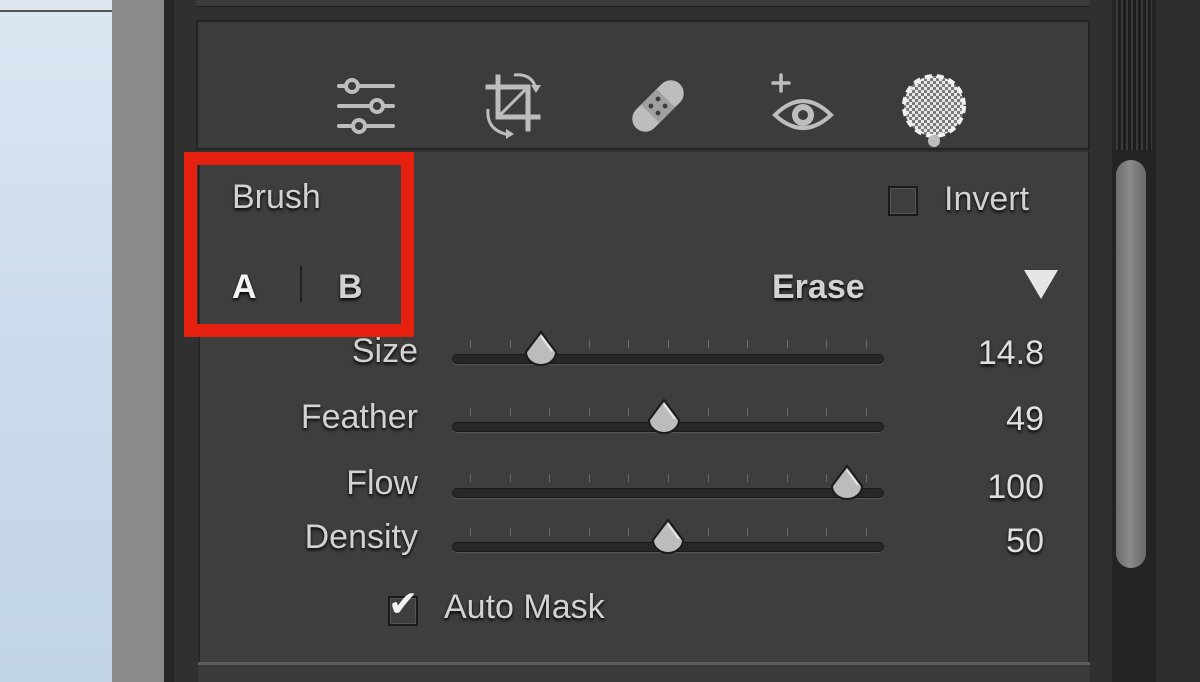 Image resolution: width=1200 pixels, height=682 pixels. I want to click on slider-label-density: Density, so click(361, 537).